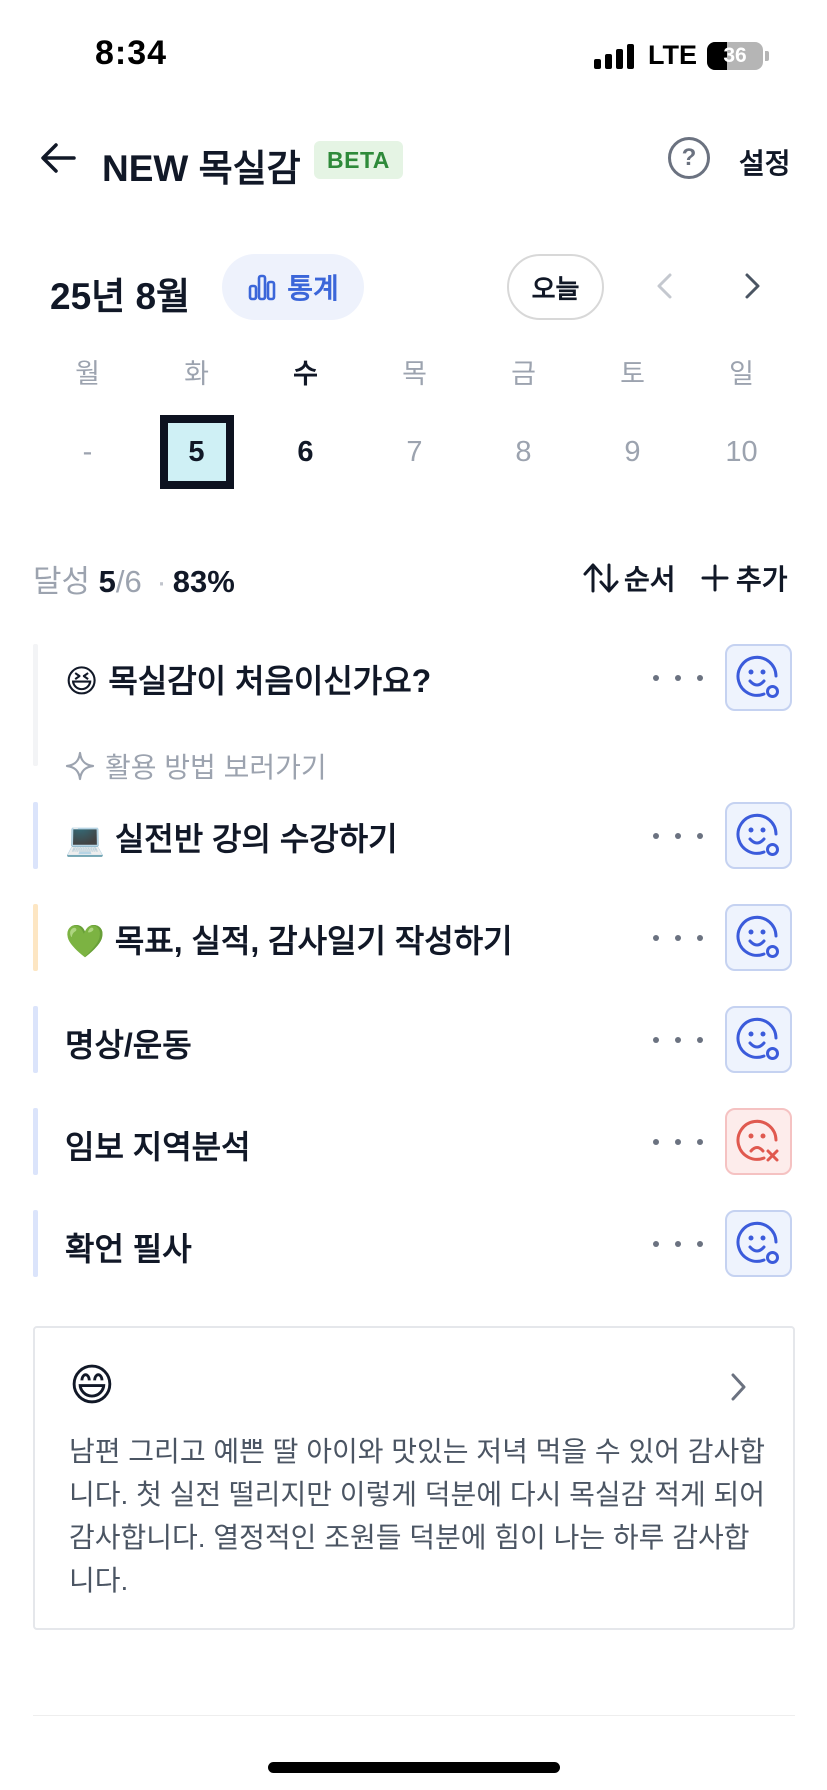 The width and height of the screenshot is (827, 1790). Describe the element at coordinates (358, 160) in the screenshot. I see `beta-badge: BETA` at that location.